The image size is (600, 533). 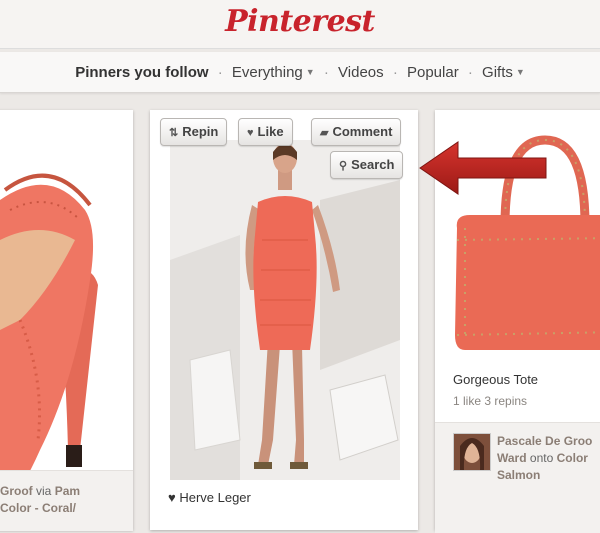 What do you see at coordinates (544, 441) in the screenshot?
I see `repinner-link: Pascale De Groo` at bounding box center [544, 441].